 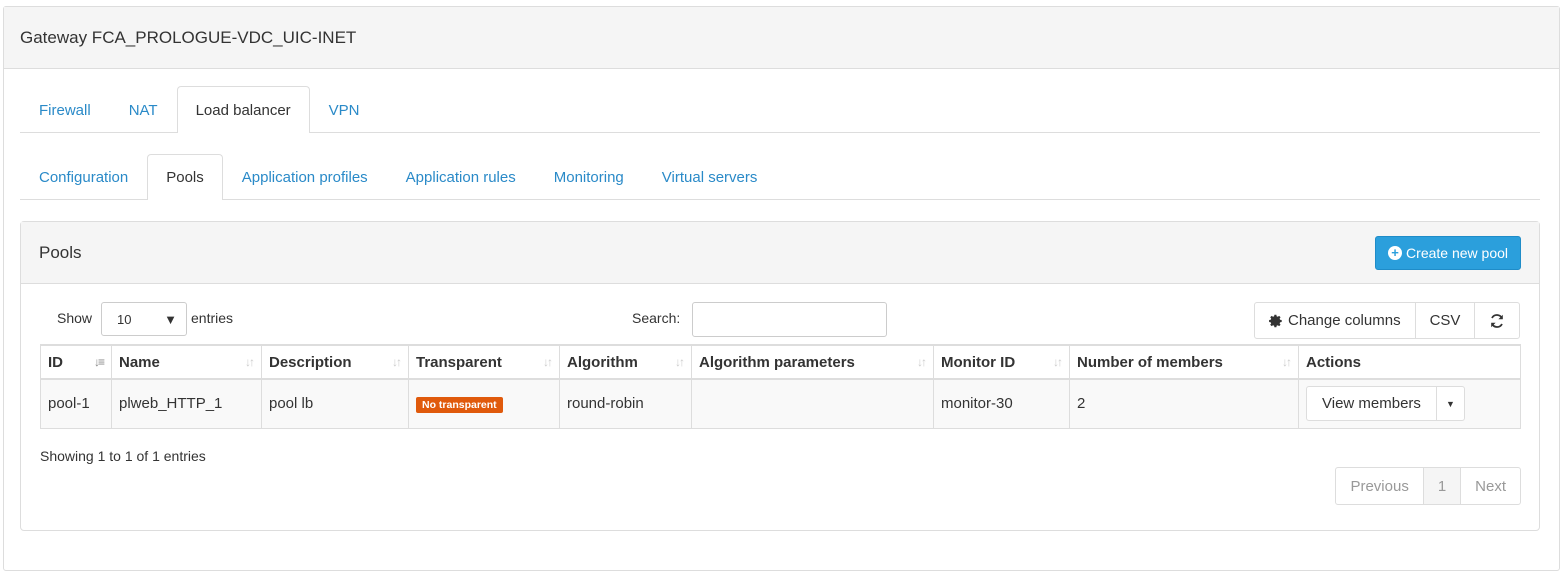 What do you see at coordinates (1445, 320) in the screenshot?
I see `csv-button: CSV` at bounding box center [1445, 320].